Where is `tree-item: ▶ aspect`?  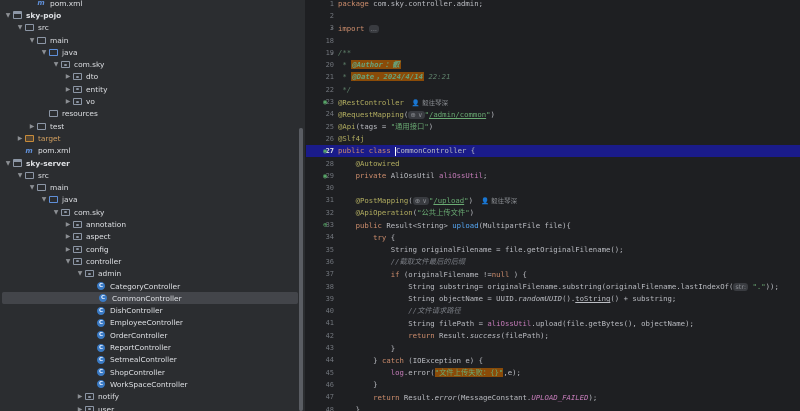 tree-item: ▶ aspect is located at coordinates (150, 237).